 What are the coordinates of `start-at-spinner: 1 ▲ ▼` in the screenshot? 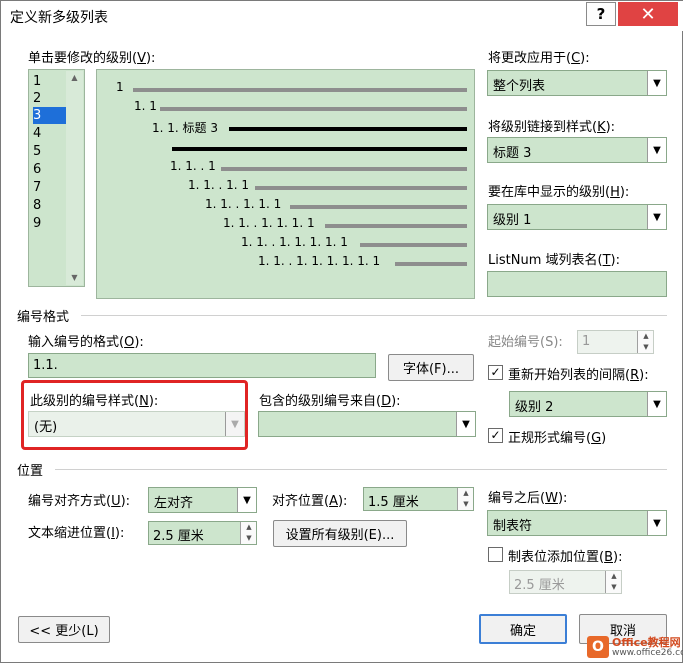 It's located at (615, 342).